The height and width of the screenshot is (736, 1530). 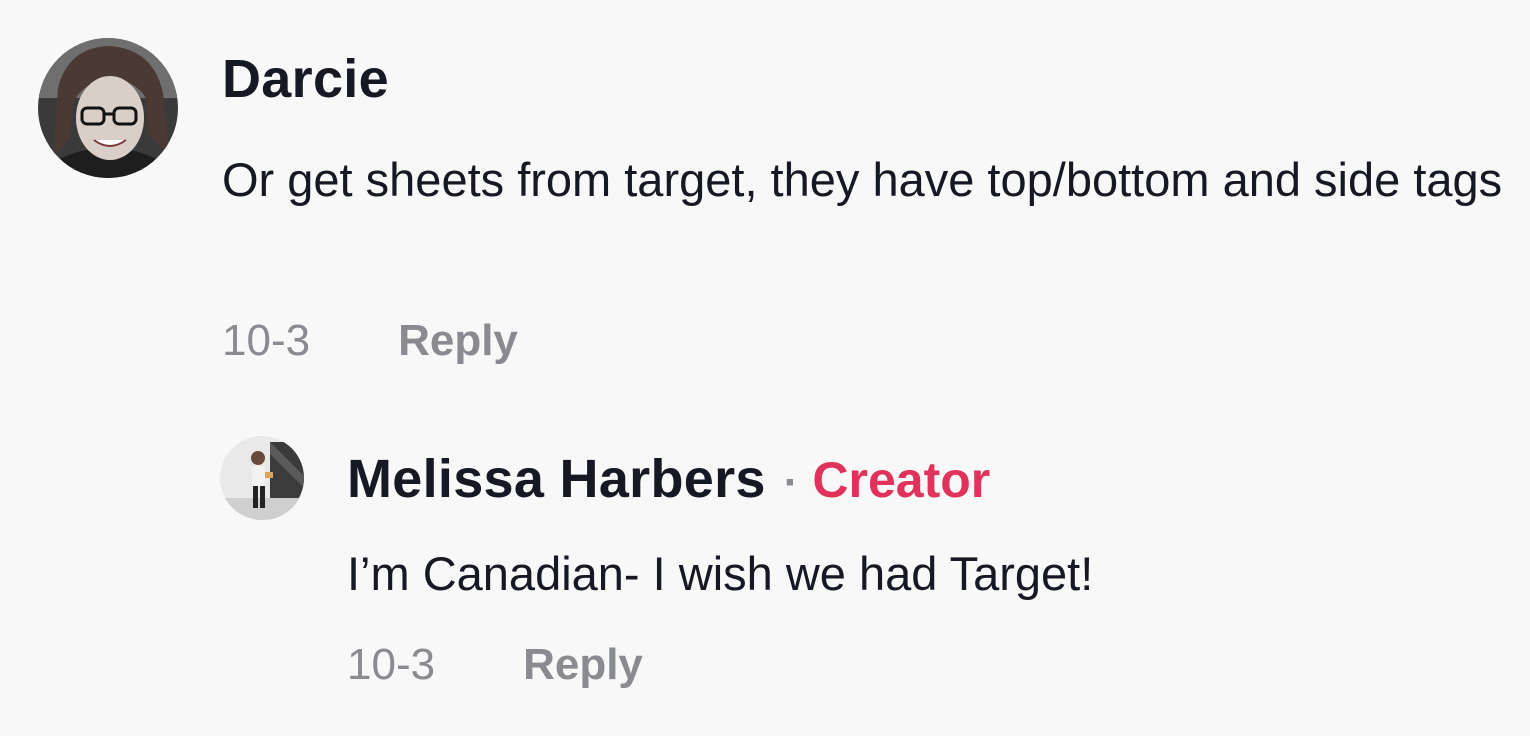 What do you see at coordinates (556, 479) in the screenshot?
I see `reply-username: Melissa Harbers` at bounding box center [556, 479].